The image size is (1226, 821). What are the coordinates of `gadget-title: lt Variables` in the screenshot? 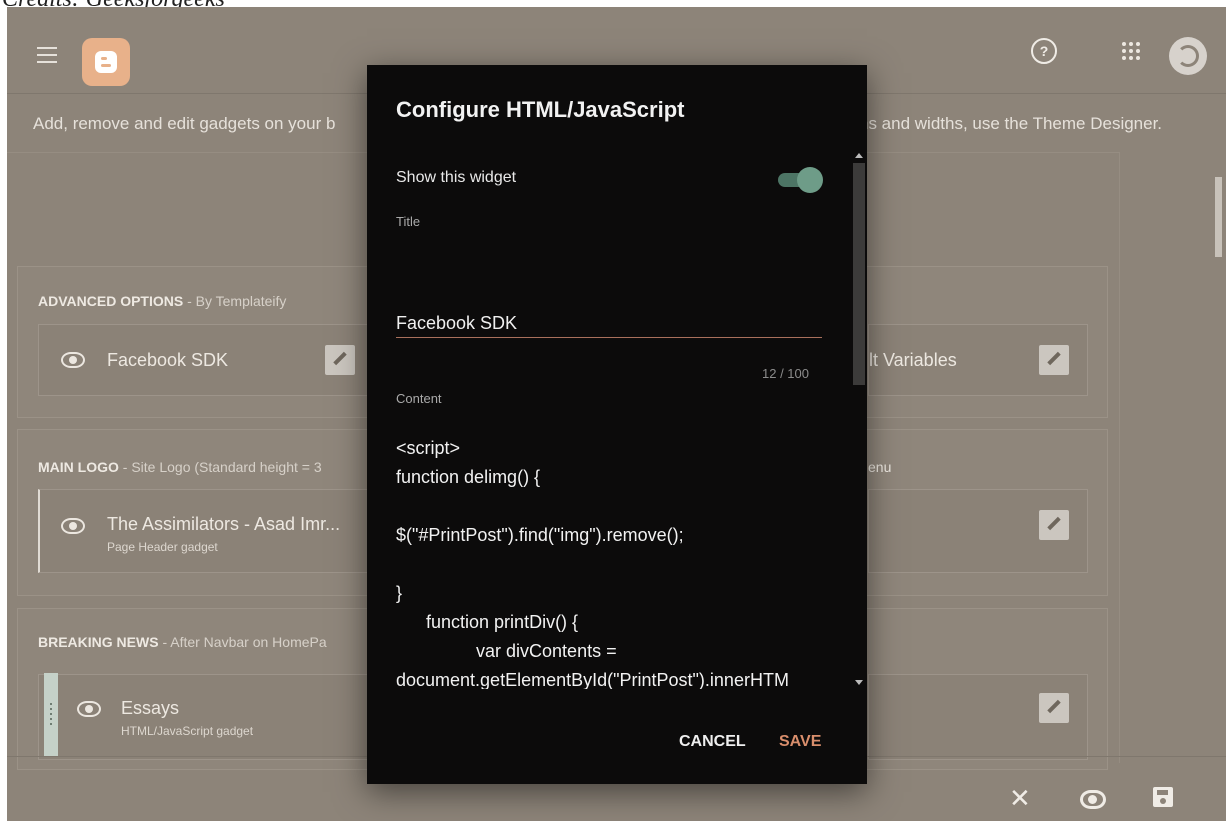 It's located at (913, 360).